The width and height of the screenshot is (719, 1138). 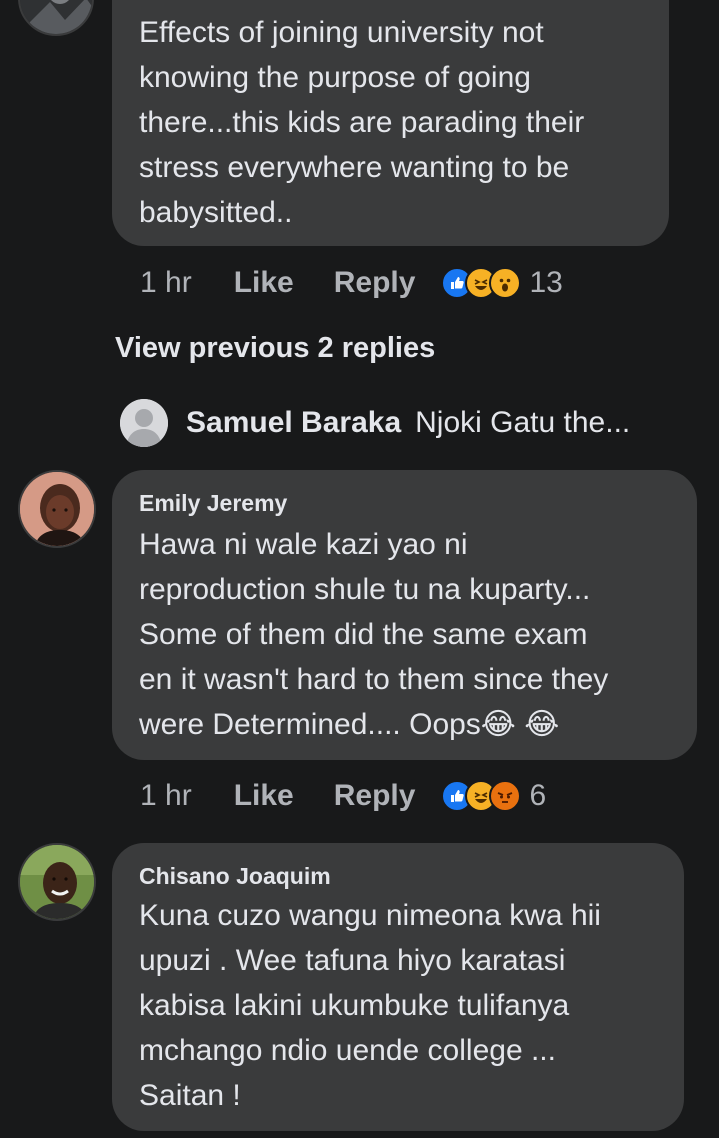 I want to click on reaction-summary: 6, so click(x=493, y=796).